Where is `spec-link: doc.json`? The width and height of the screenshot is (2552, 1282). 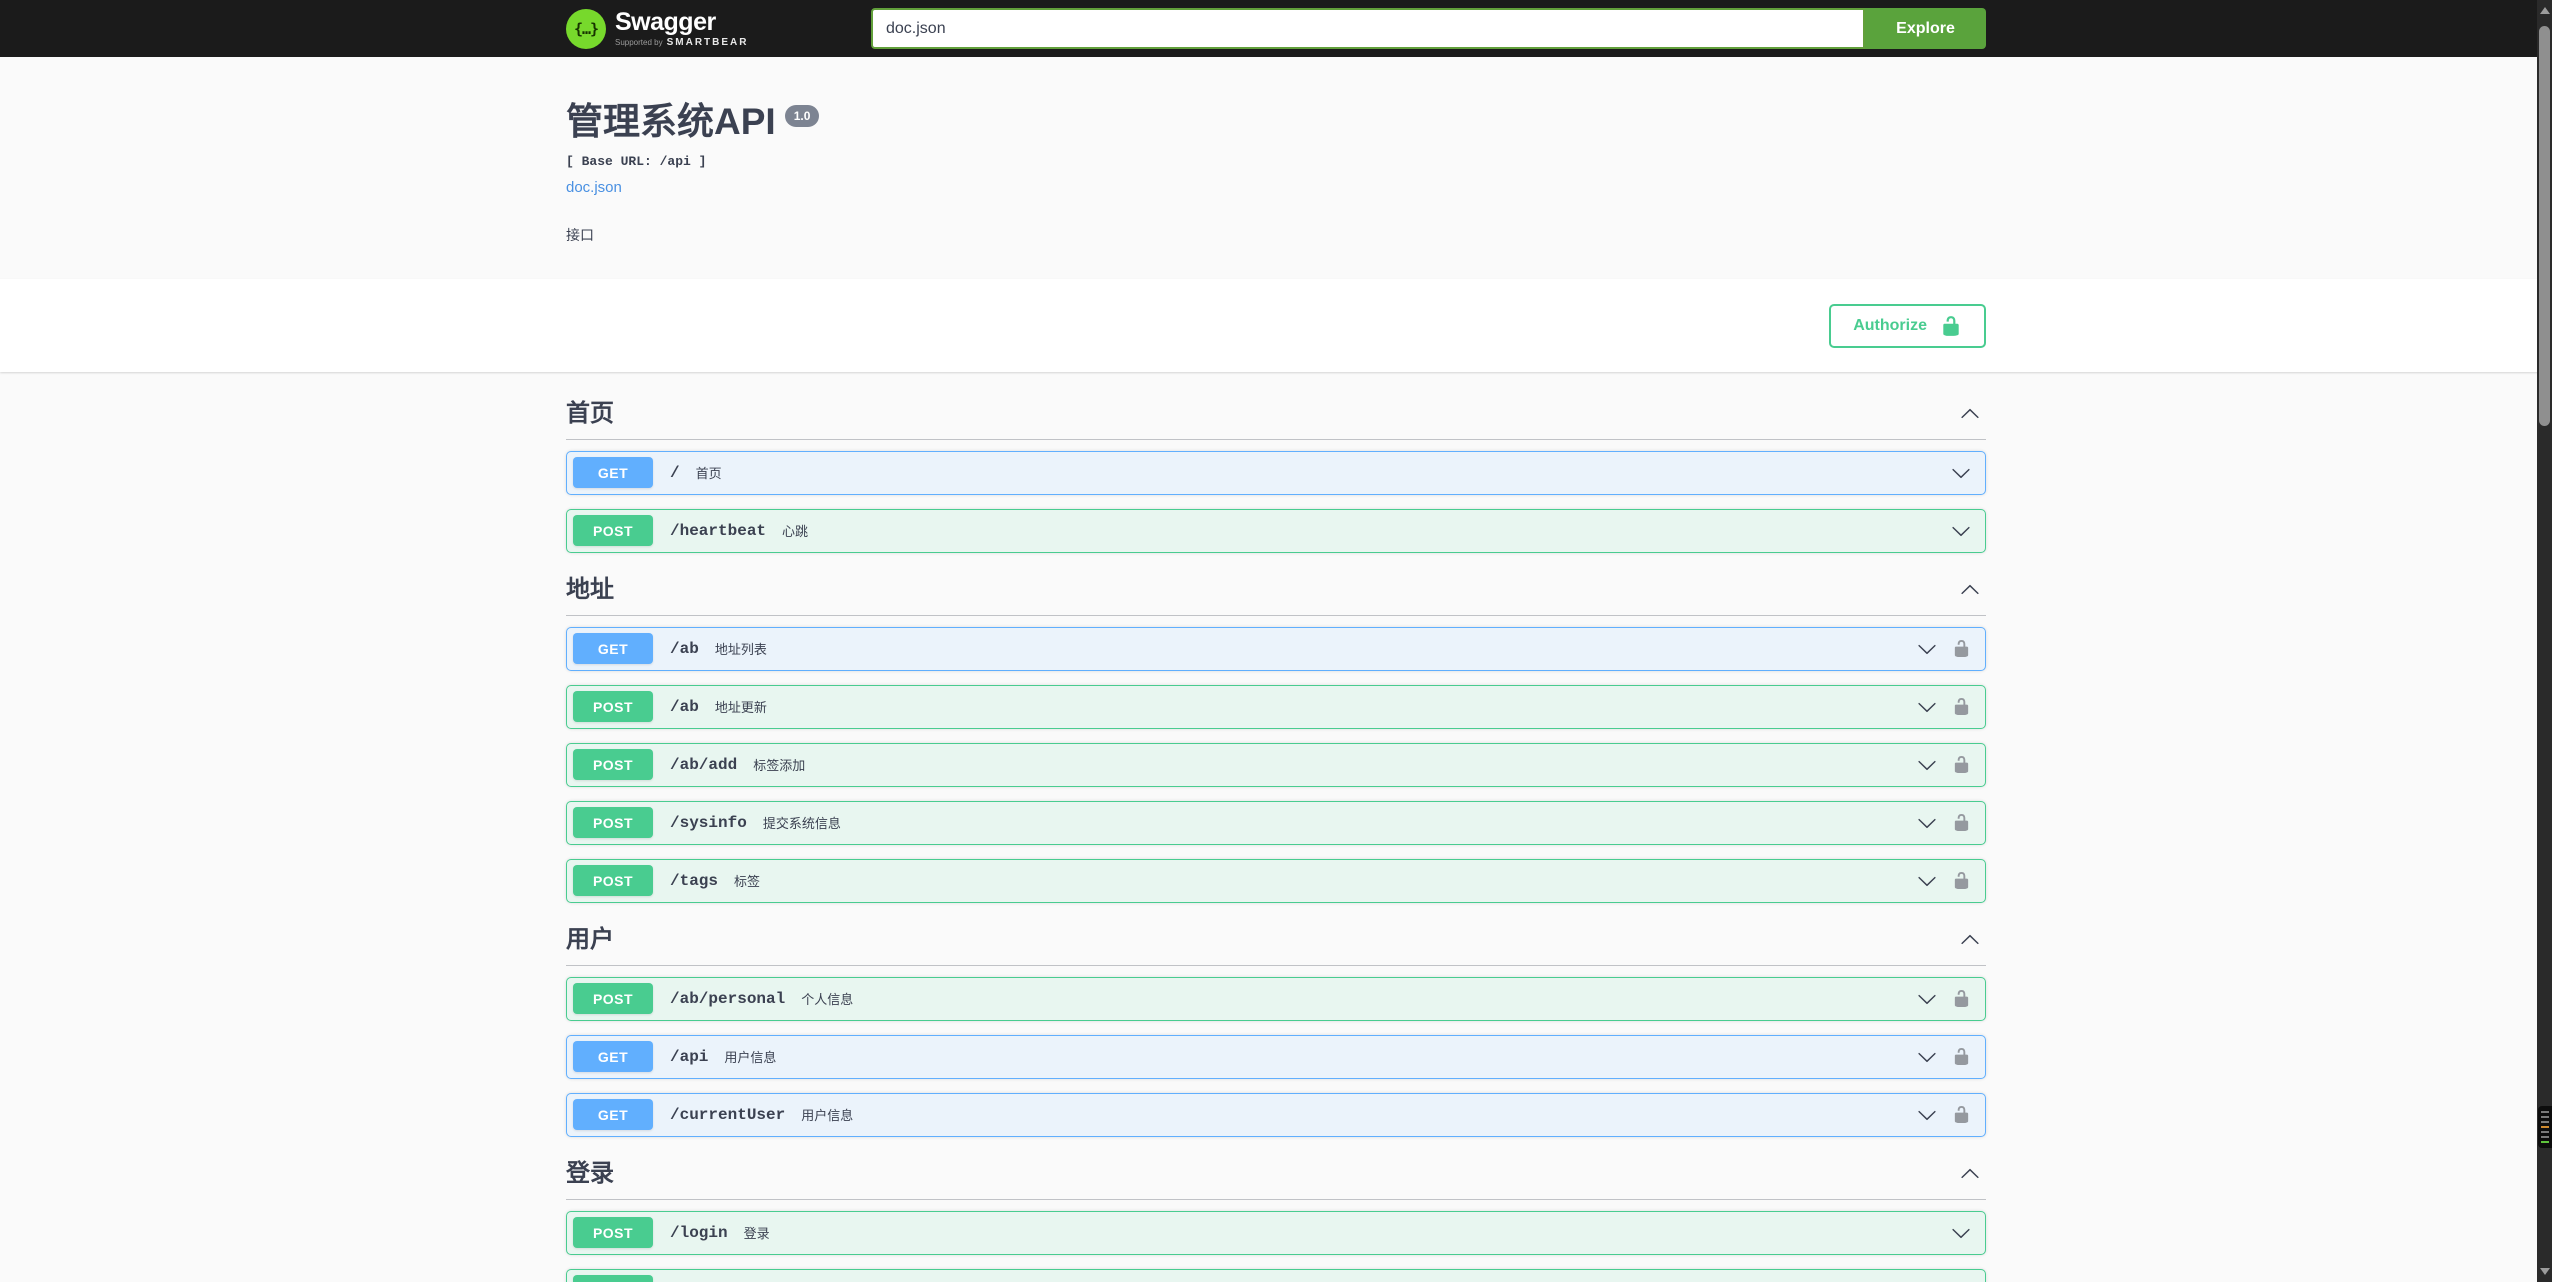
spec-link: doc.json is located at coordinates (594, 187).